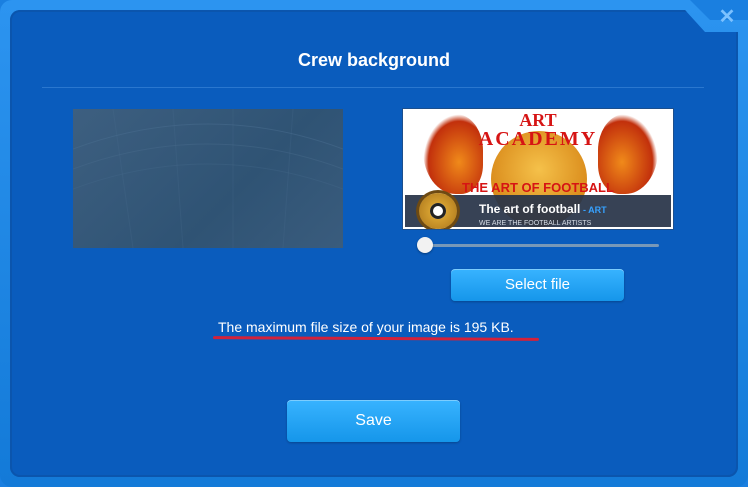 The height and width of the screenshot is (487, 748). I want to click on stadium-pattern, so click(208, 178).